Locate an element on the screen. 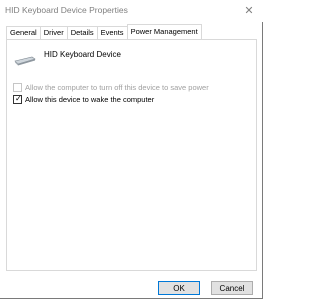 Image resolution: width=320 pixels, height=300 pixels. title-bar: HID Keyboard Device Properties ✕ is located at coordinates (131, 11).